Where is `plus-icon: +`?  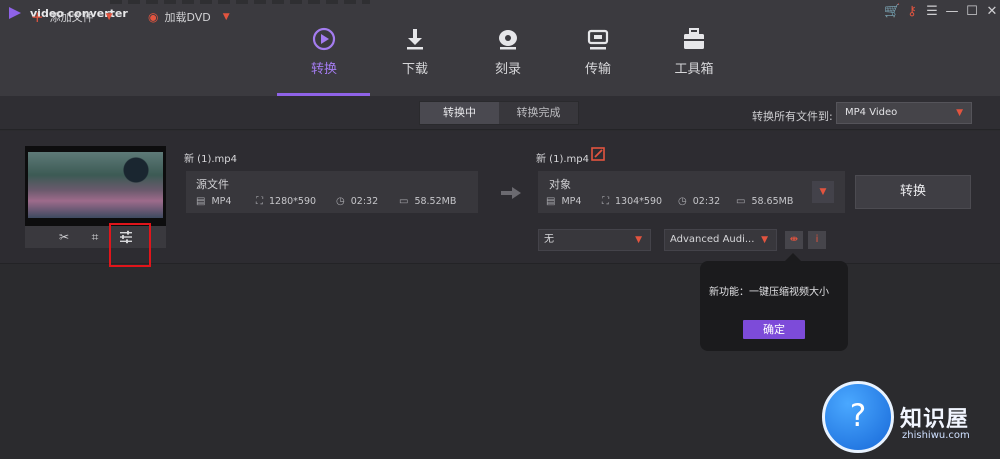
plus-icon: + is located at coordinates (37, 17).